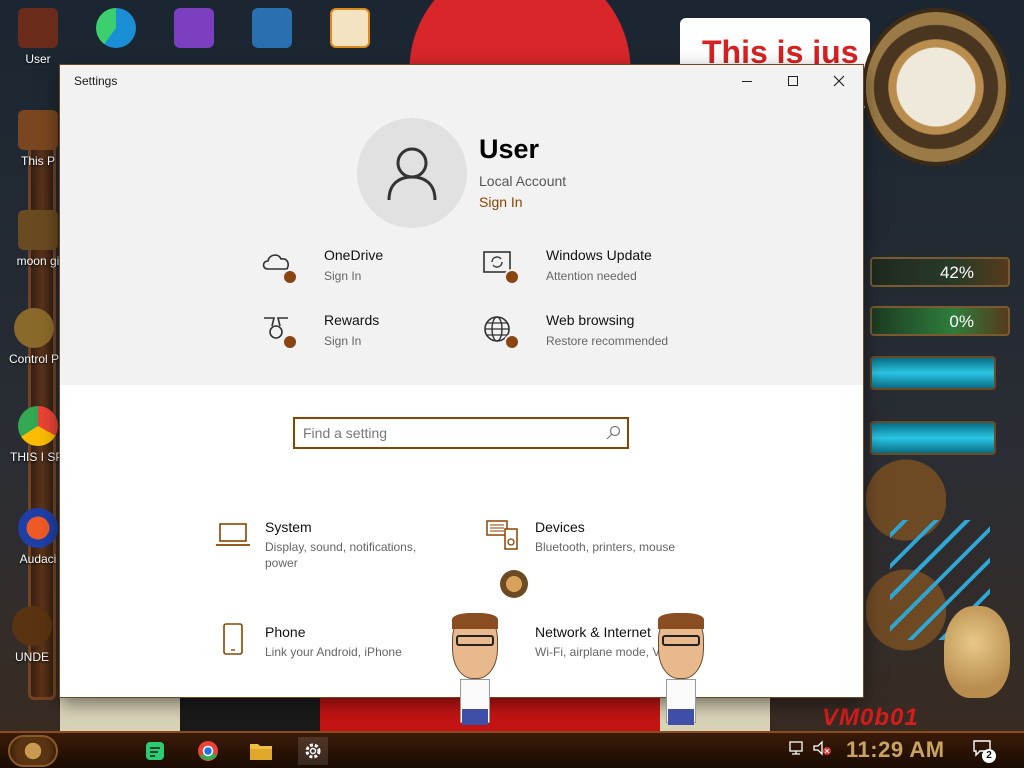 This screenshot has width=1024, height=768. Describe the element at coordinates (33, 751) in the screenshot. I see `start-button` at that location.